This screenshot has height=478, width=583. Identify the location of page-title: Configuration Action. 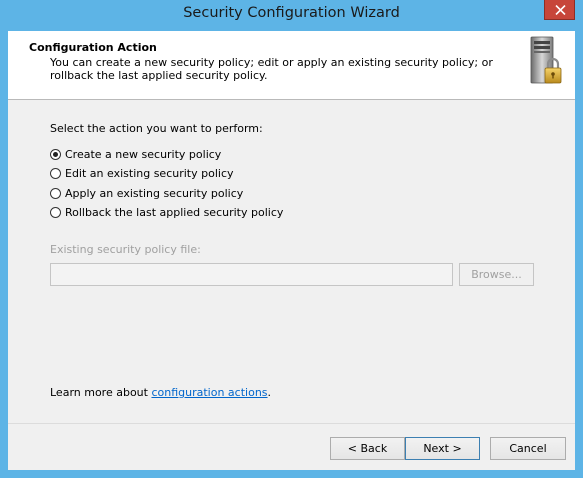
(93, 47).